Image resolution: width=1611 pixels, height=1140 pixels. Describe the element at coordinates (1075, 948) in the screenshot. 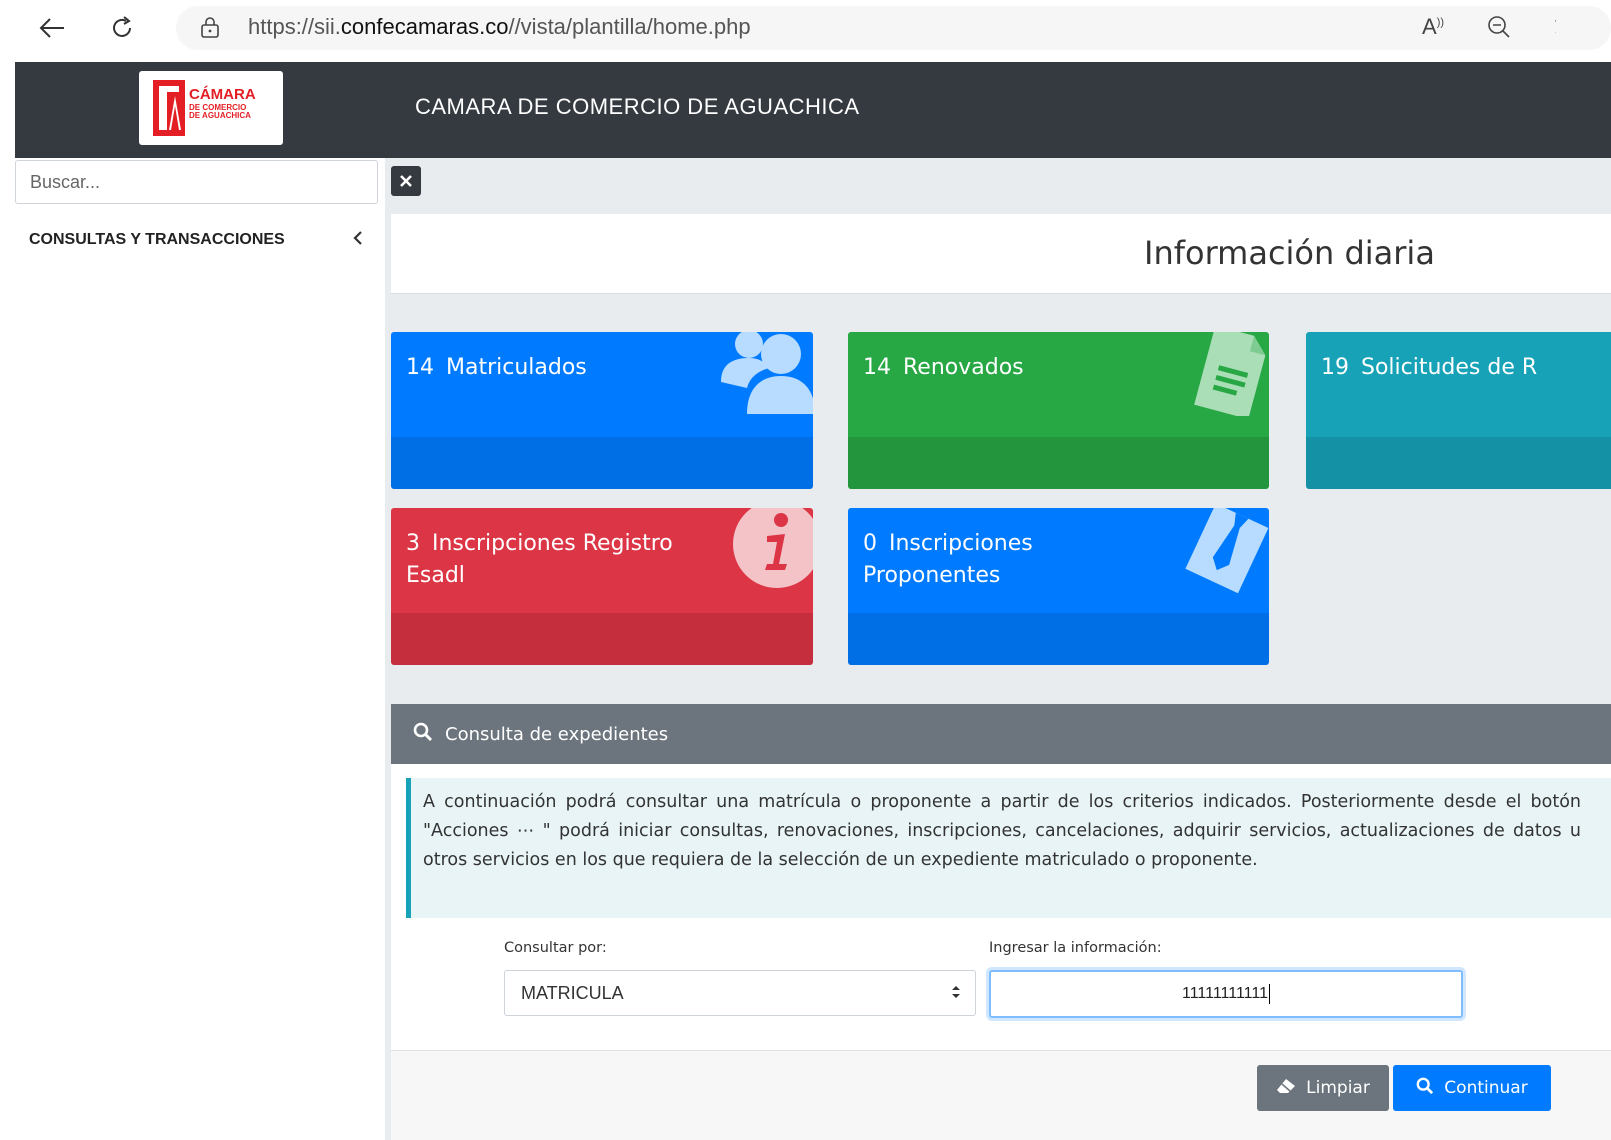

I see `ingresar-informacion-label: Ingresar la información:` at that location.